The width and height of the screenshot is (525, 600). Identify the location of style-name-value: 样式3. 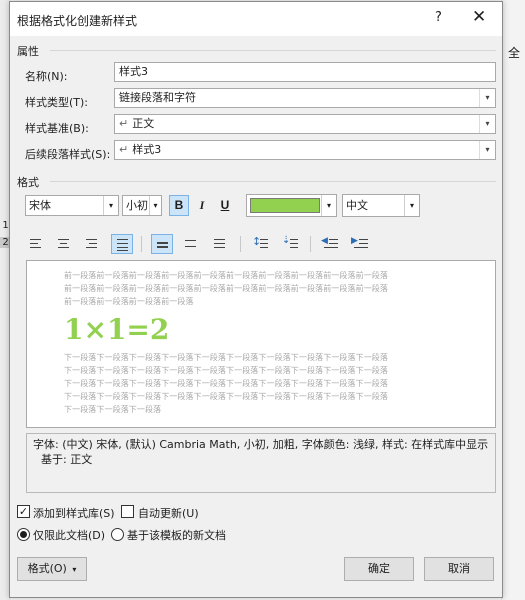
(133, 71).